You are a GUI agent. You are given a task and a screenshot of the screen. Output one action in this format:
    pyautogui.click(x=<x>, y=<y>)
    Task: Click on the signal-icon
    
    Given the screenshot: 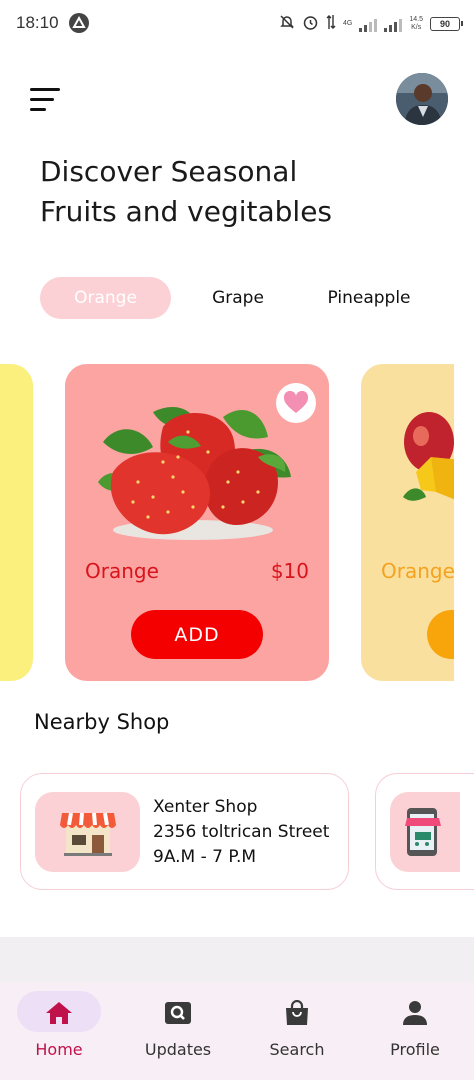 What is the action you would take?
    pyautogui.click(x=368, y=24)
    